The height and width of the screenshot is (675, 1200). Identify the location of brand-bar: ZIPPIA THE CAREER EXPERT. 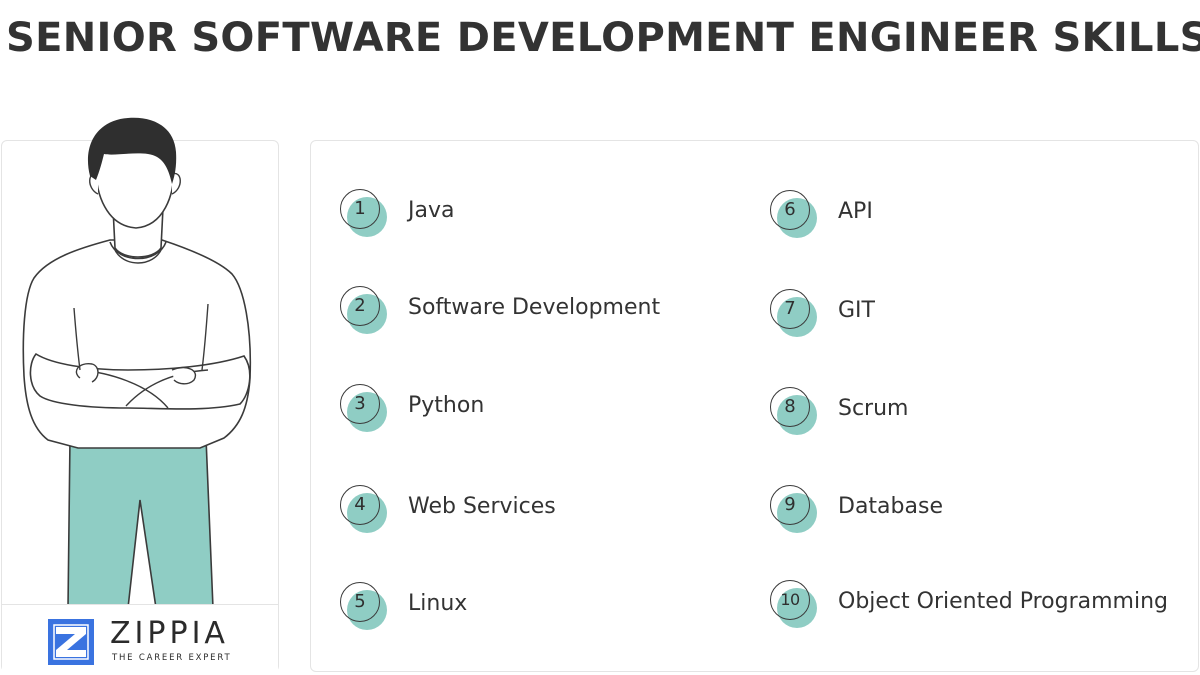
(140, 638).